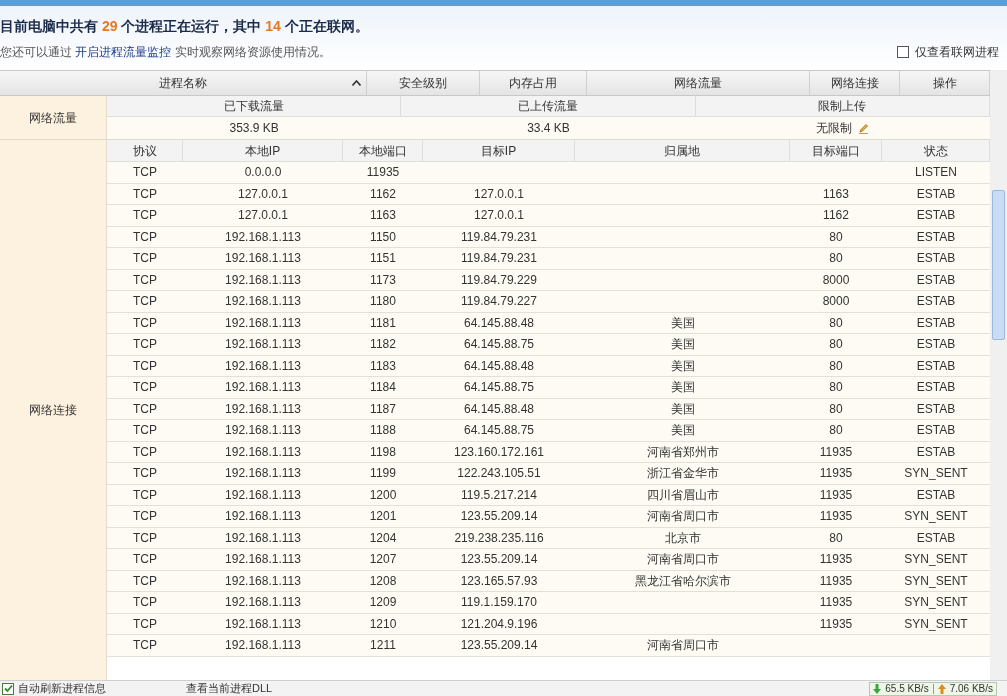  What do you see at coordinates (383, 258) in the screenshot?
I see `table-cell: 1151` at bounding box center [383, 258].